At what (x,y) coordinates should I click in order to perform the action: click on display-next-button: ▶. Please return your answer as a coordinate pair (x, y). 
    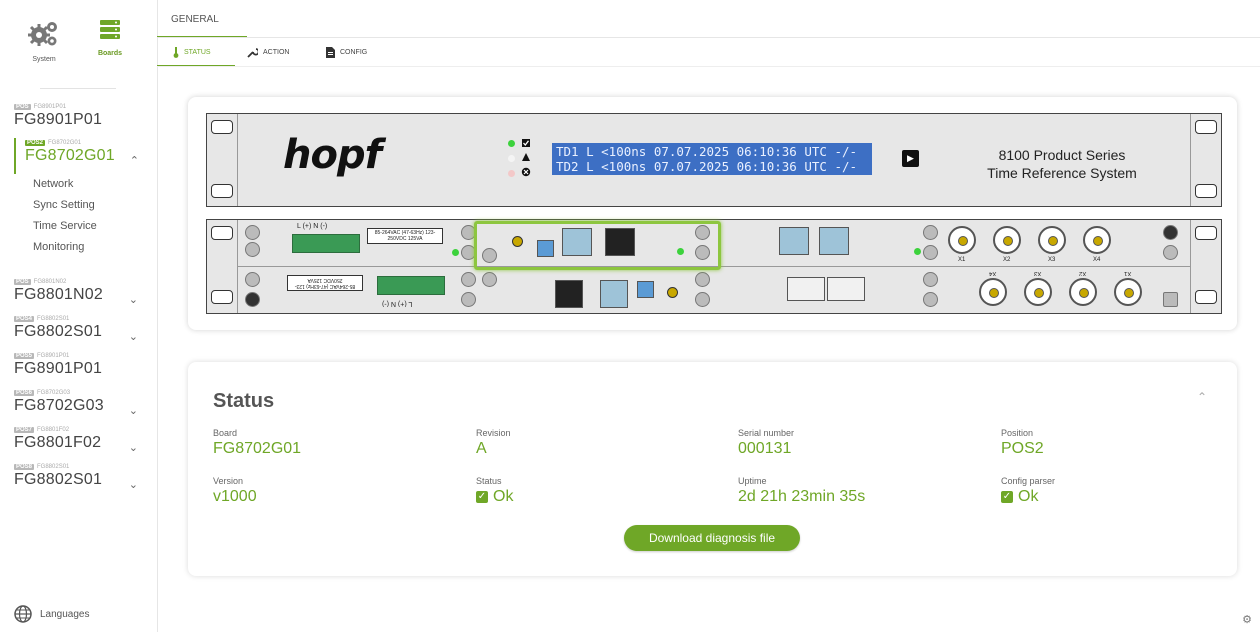
    Looking at the image, I should click on (910, 158).